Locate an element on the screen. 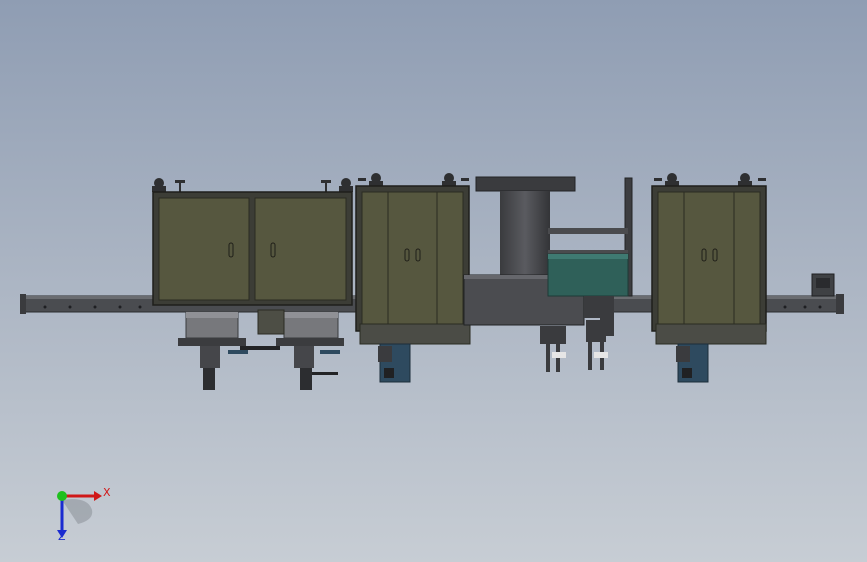 The image size is (867, 562). cabinet-center is located at coordinates (413, 259).